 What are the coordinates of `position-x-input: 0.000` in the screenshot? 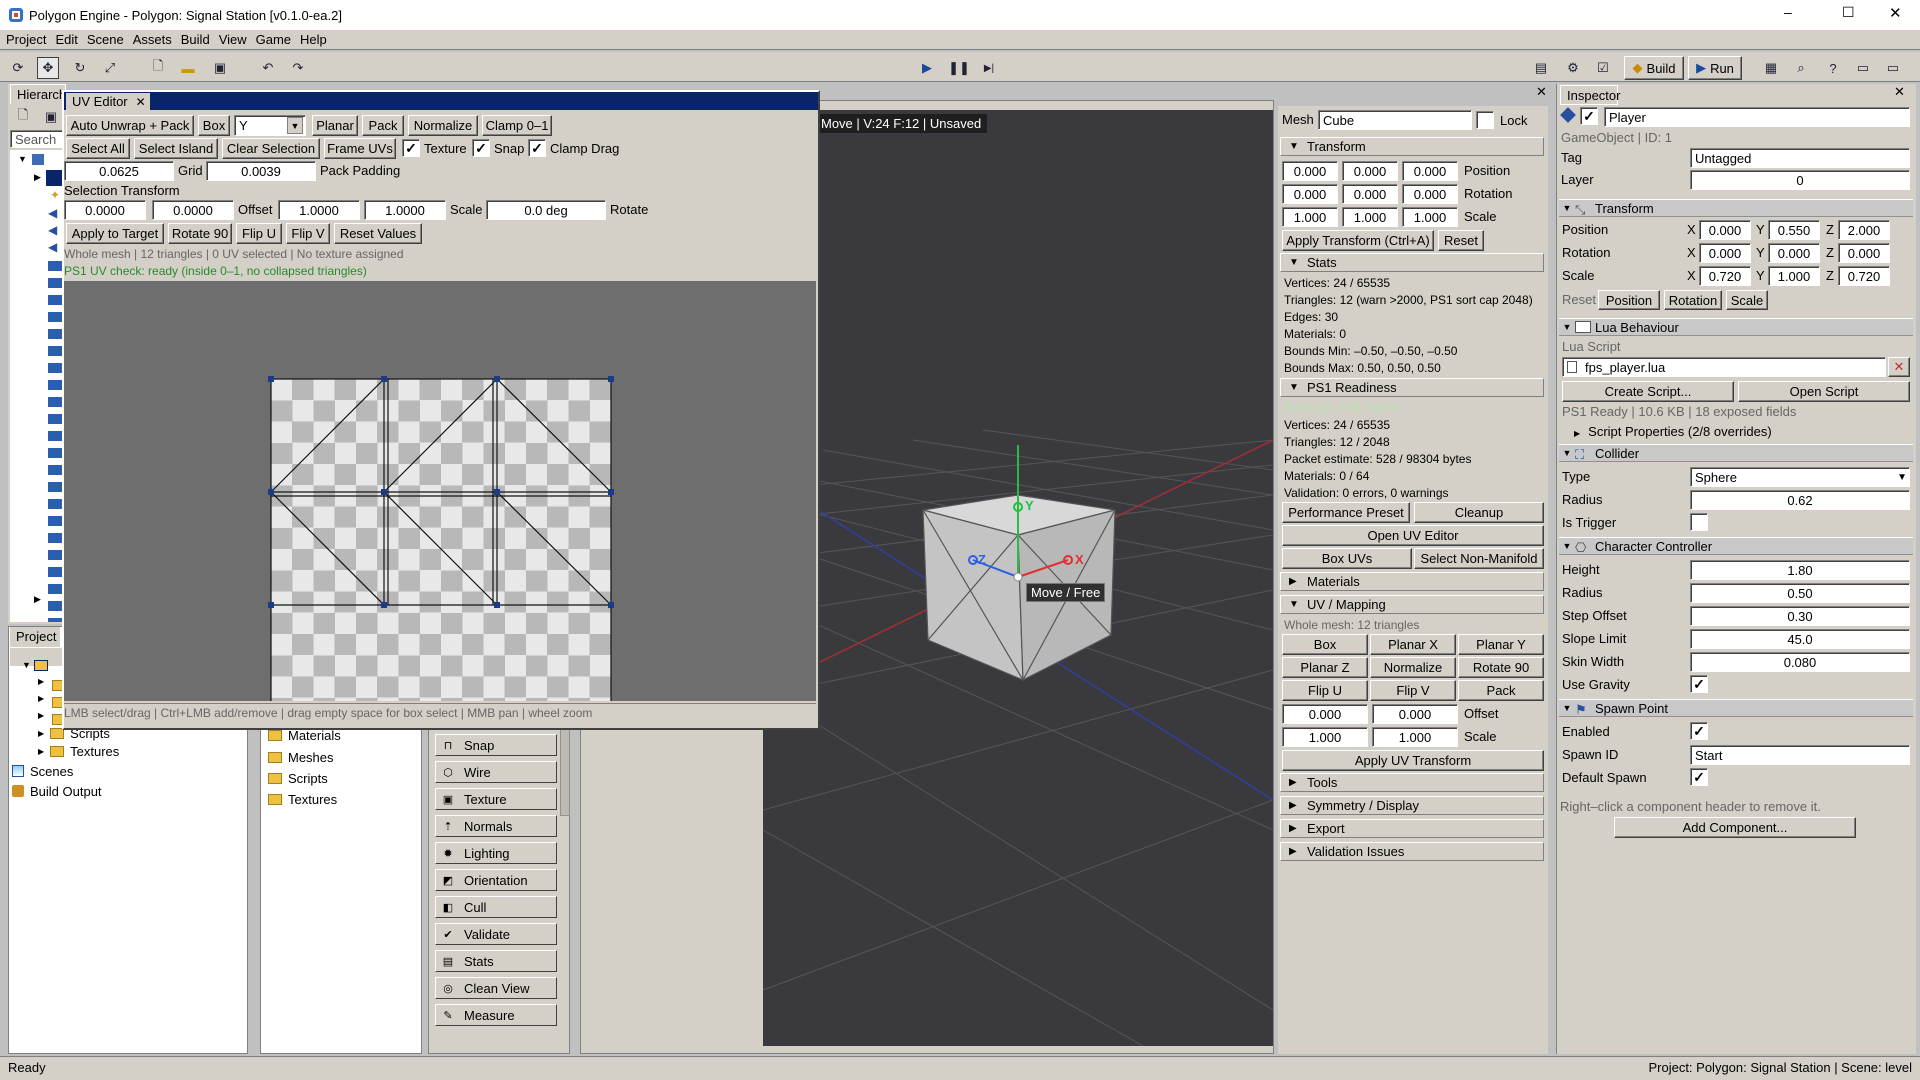 It's located at (1725, 230).